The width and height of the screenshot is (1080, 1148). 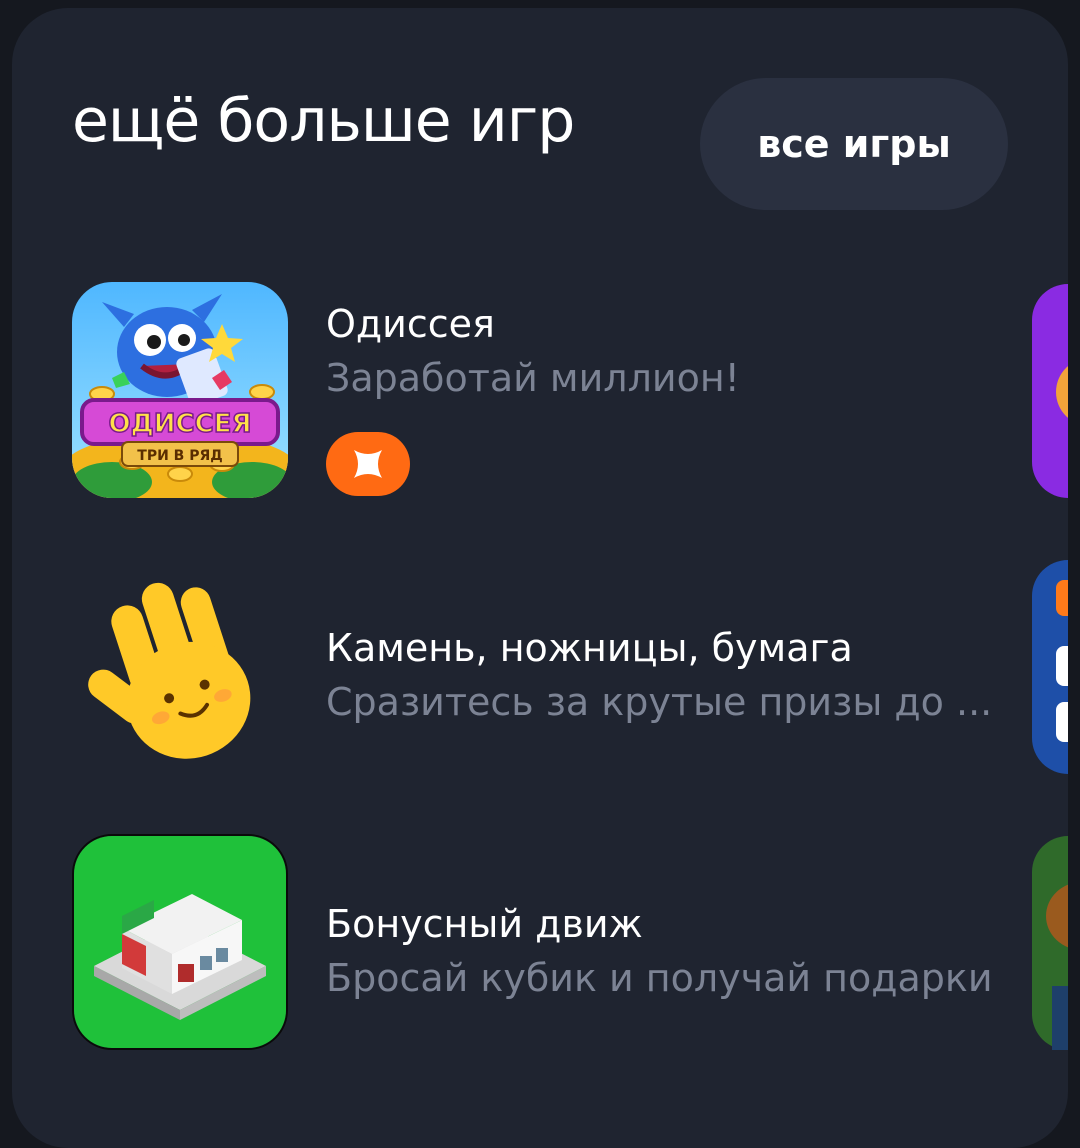 I want to click on game-subtitle: Бросай кубик и получай подарки, so click(x=659, y=978).